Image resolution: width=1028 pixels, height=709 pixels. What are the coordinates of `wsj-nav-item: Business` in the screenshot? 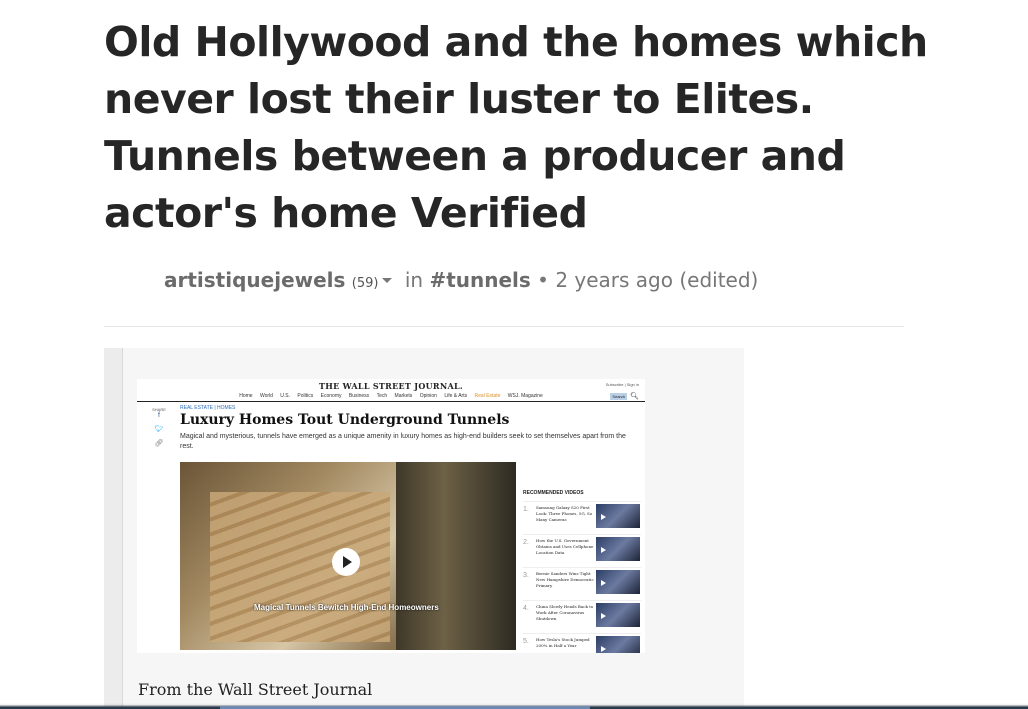 It's located at (359, 396).